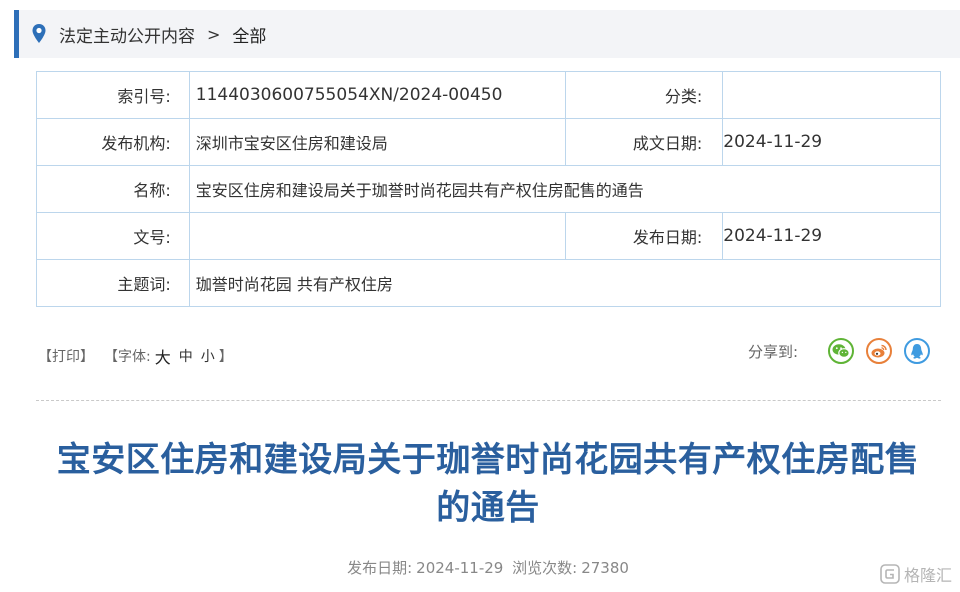 This screenshot has height=592, width=960. I want to click on name-value: 宝安区住房和建设局关于珈誉时尚花园共有产权住房配售的通告, so click(565, 189).